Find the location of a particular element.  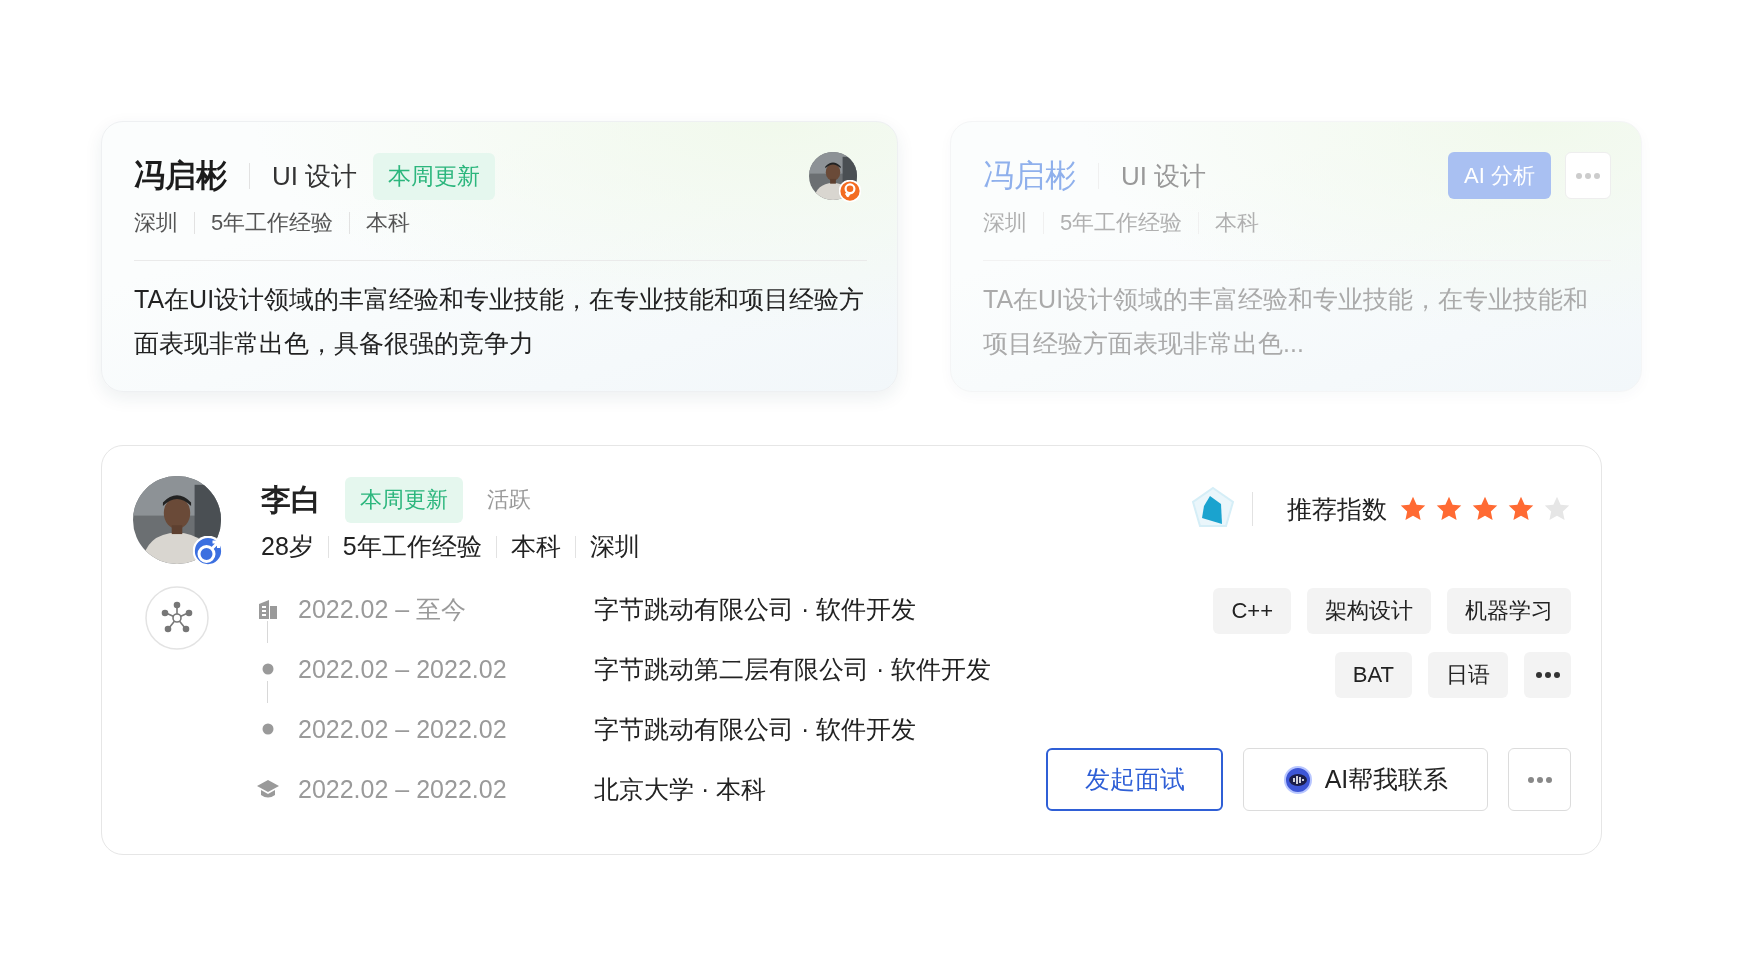

status-text: 活跃 is located at coordinates (509, 500).